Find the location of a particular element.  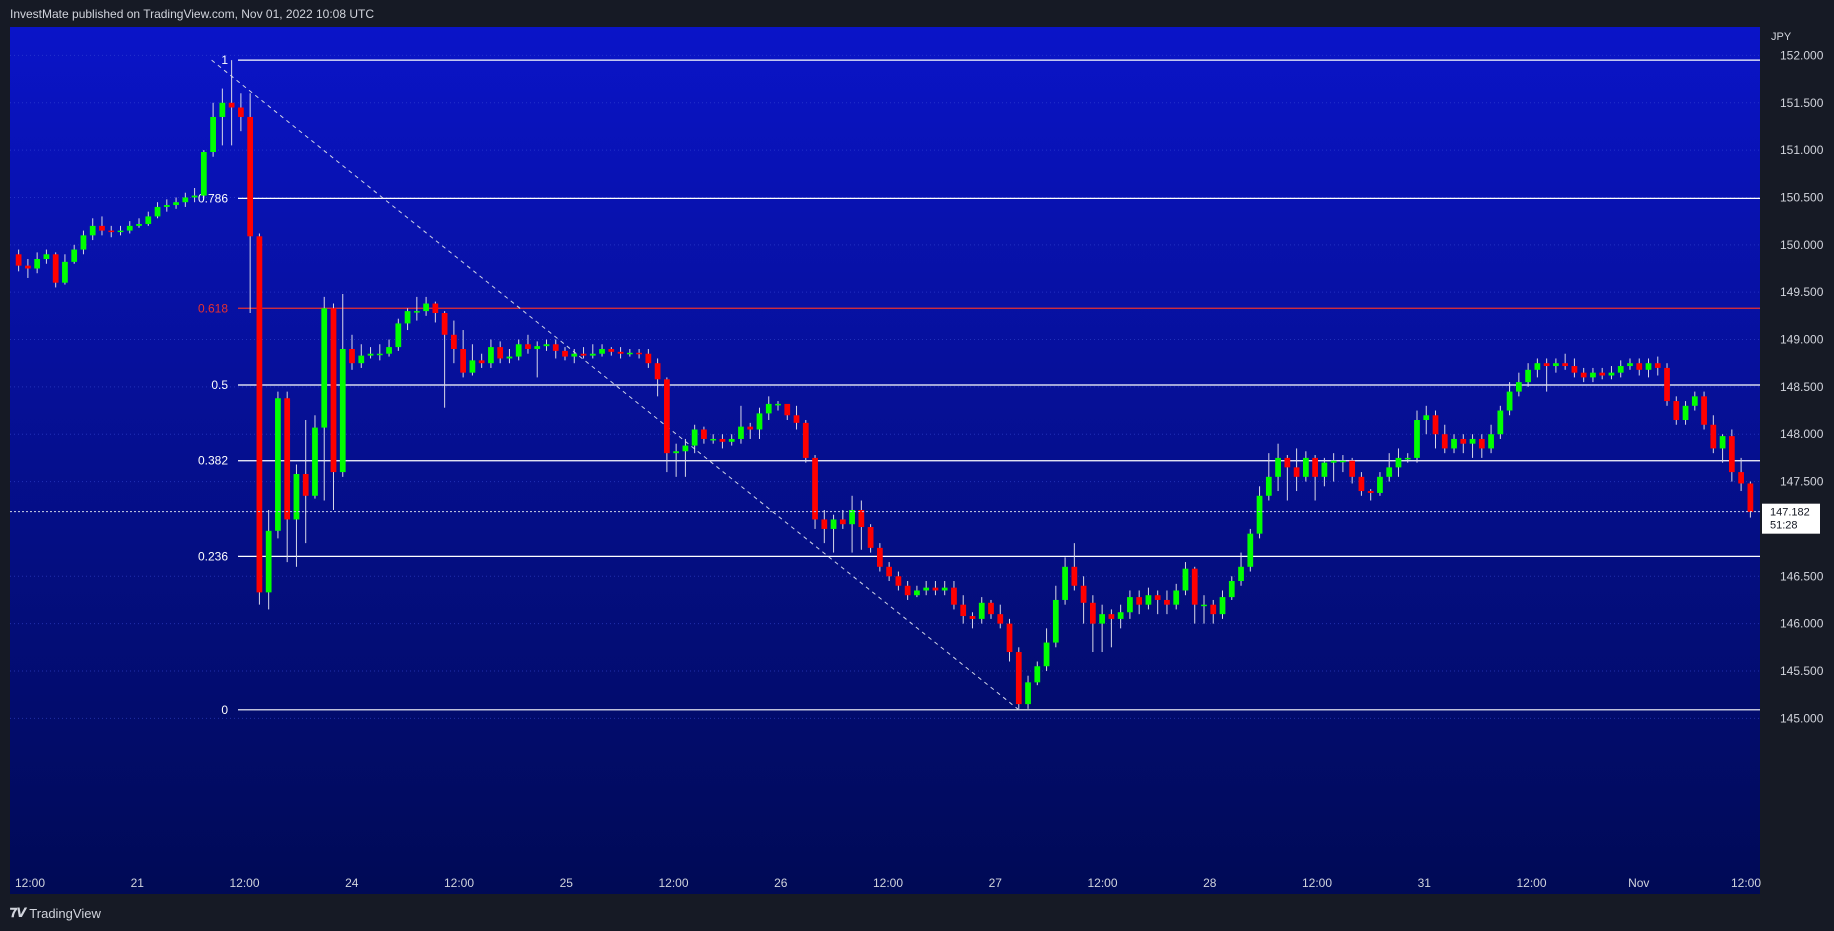

tradingview-logo-icon: 𝟕𝙑 is located at coordinates (18, 912).